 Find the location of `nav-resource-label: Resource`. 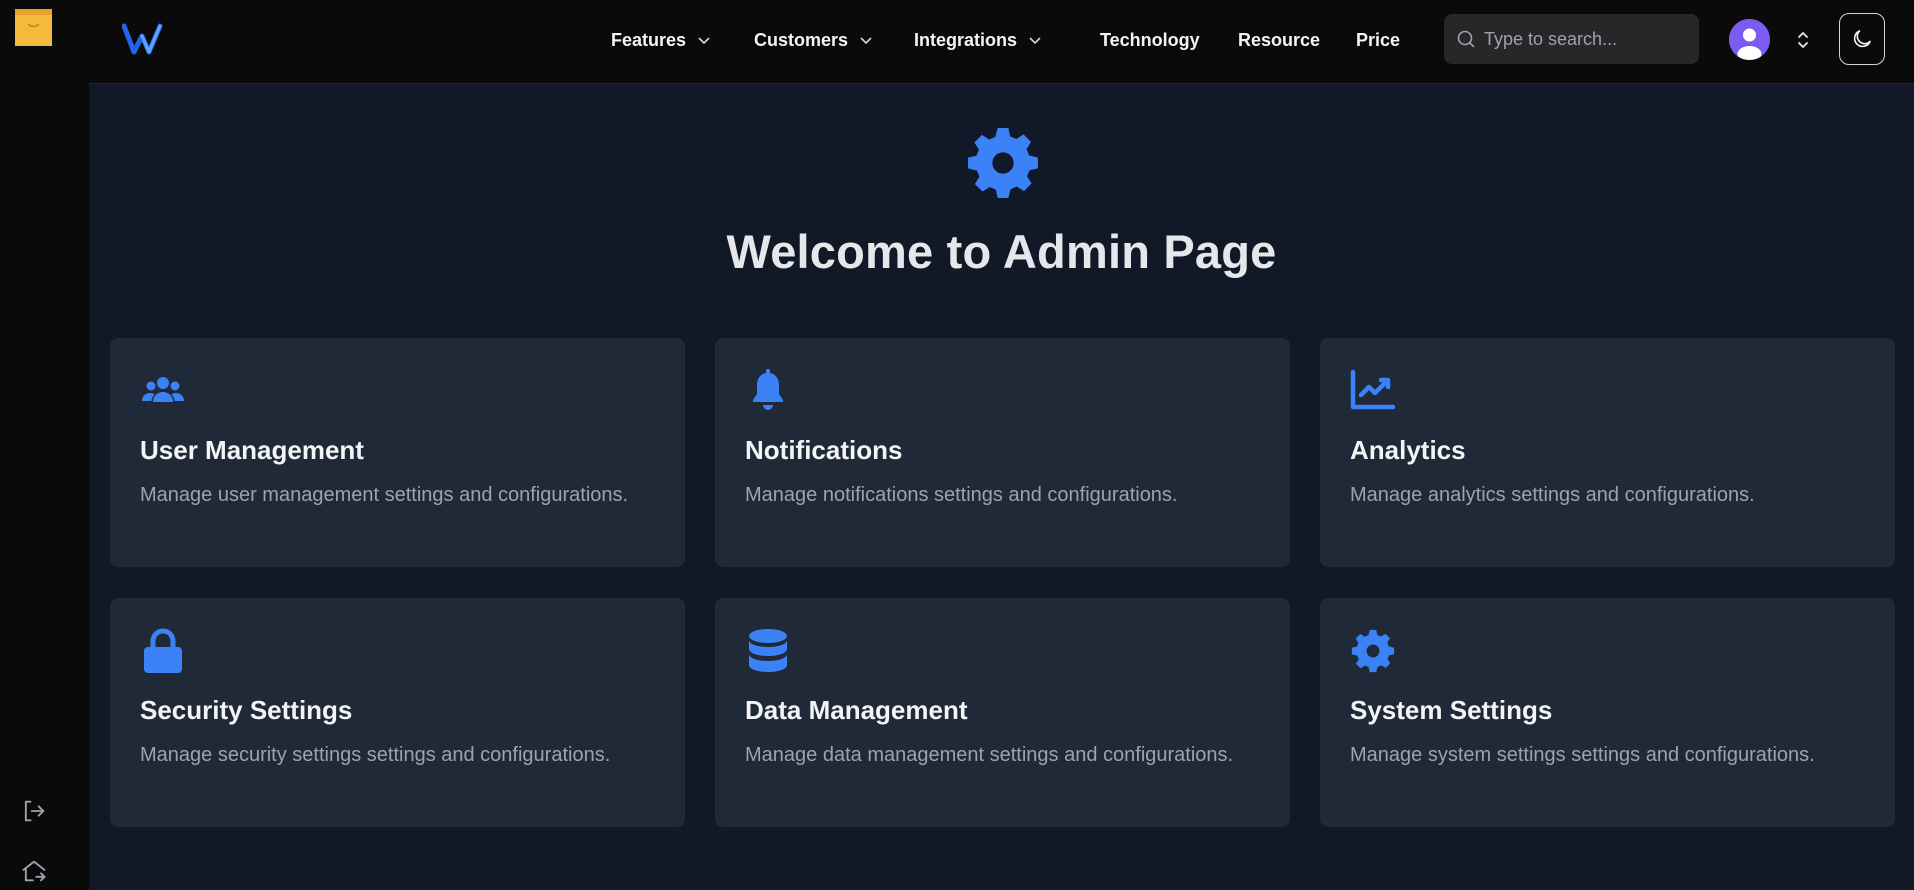

nav-resource-label: Resource is located at coordinates (1279, 39).